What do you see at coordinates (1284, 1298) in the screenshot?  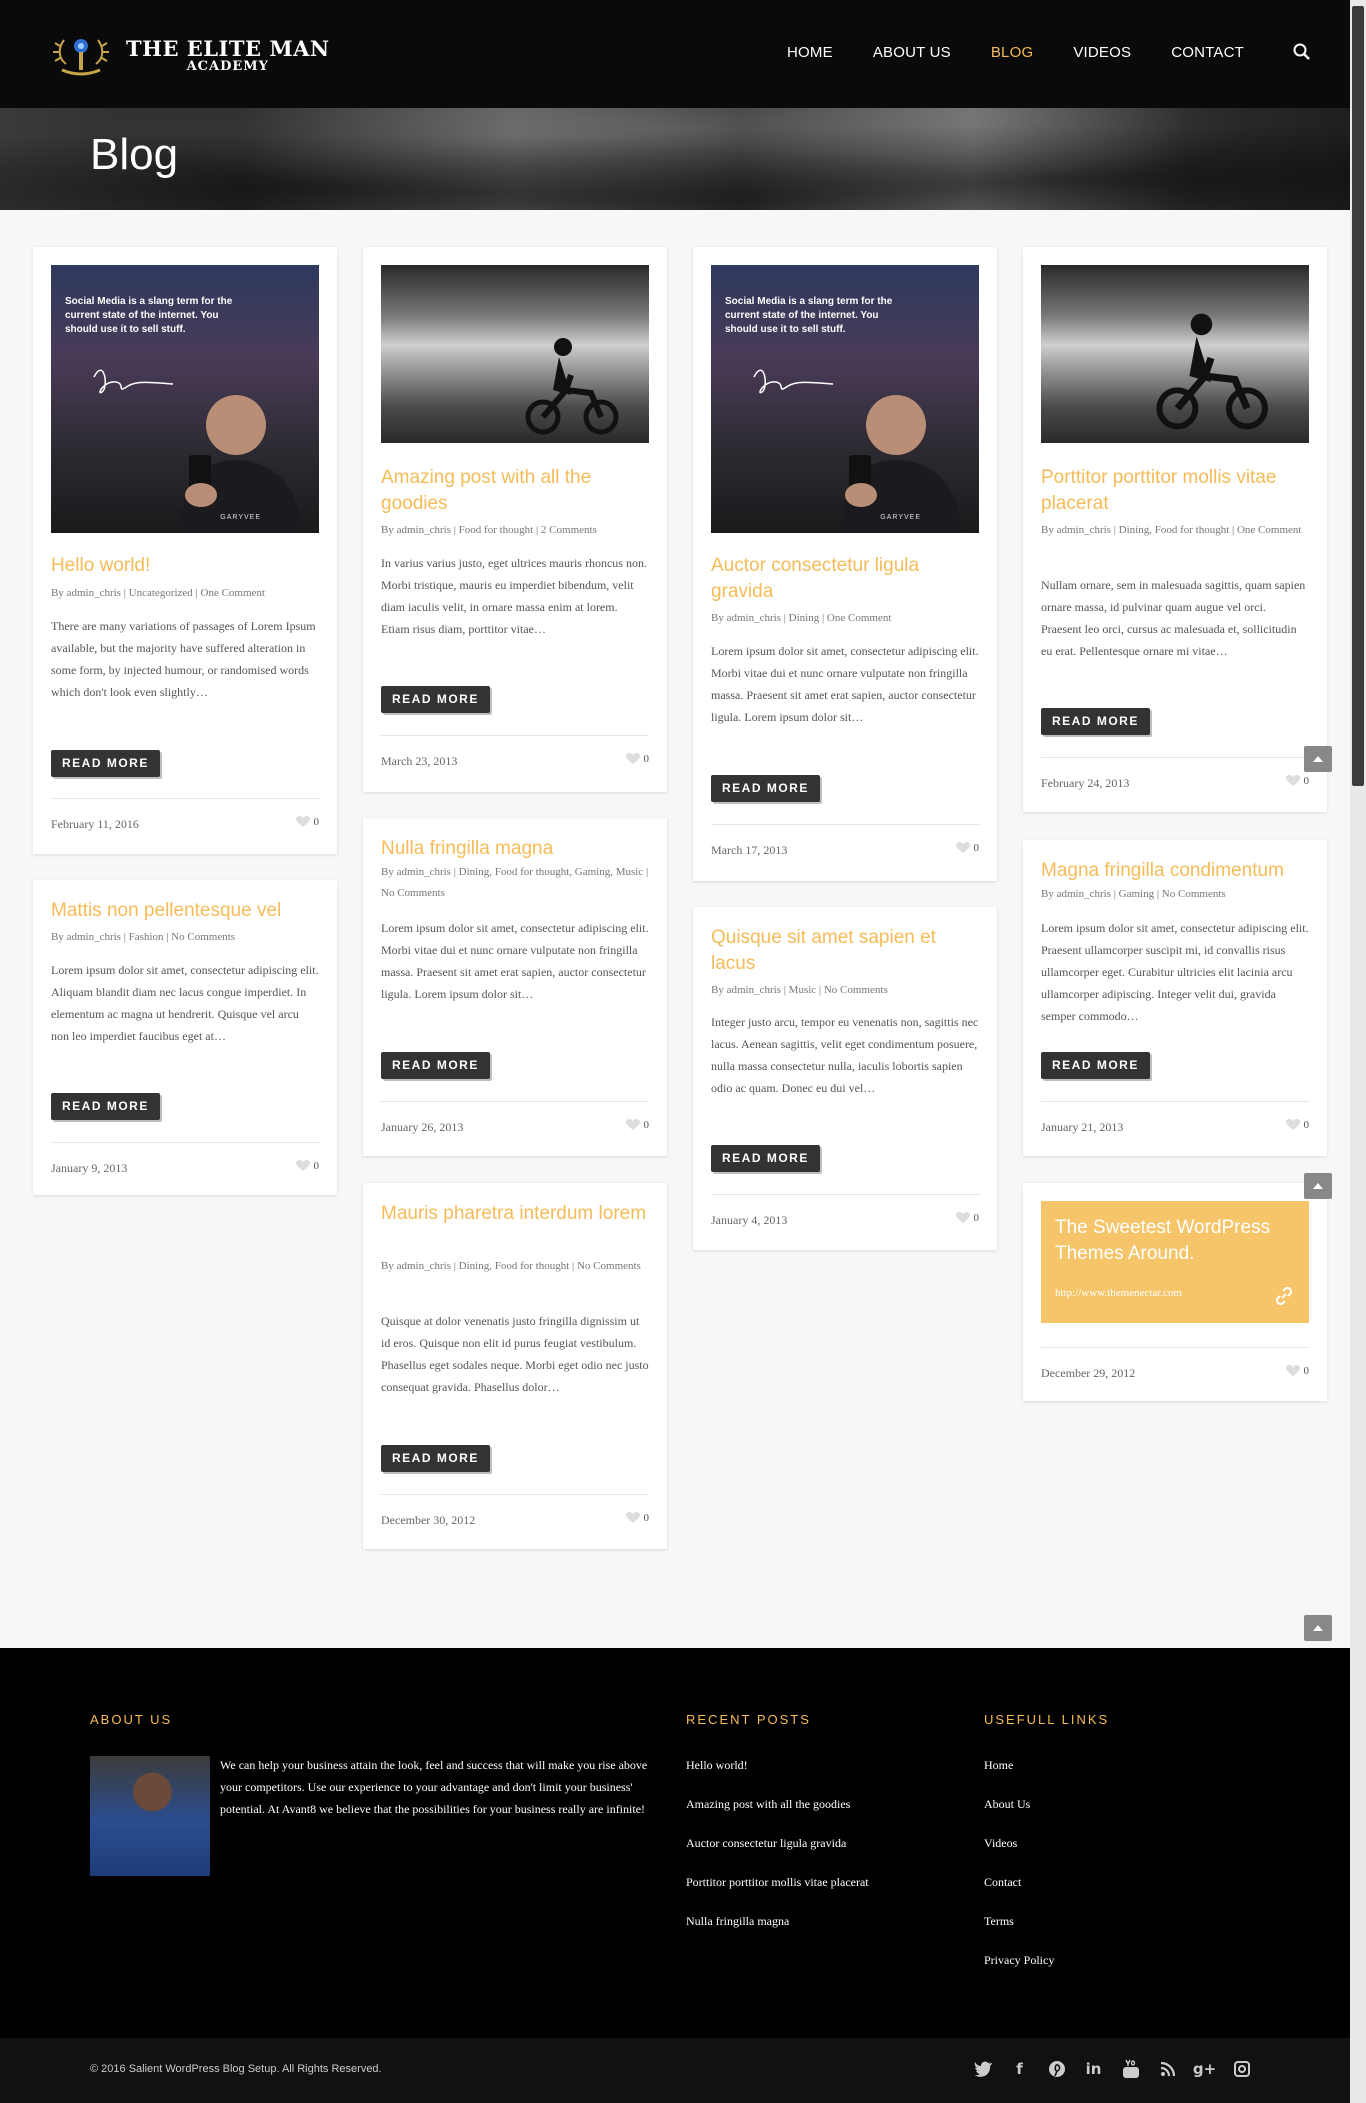 I see `link-icon` at bounding box center [1284, 1298].